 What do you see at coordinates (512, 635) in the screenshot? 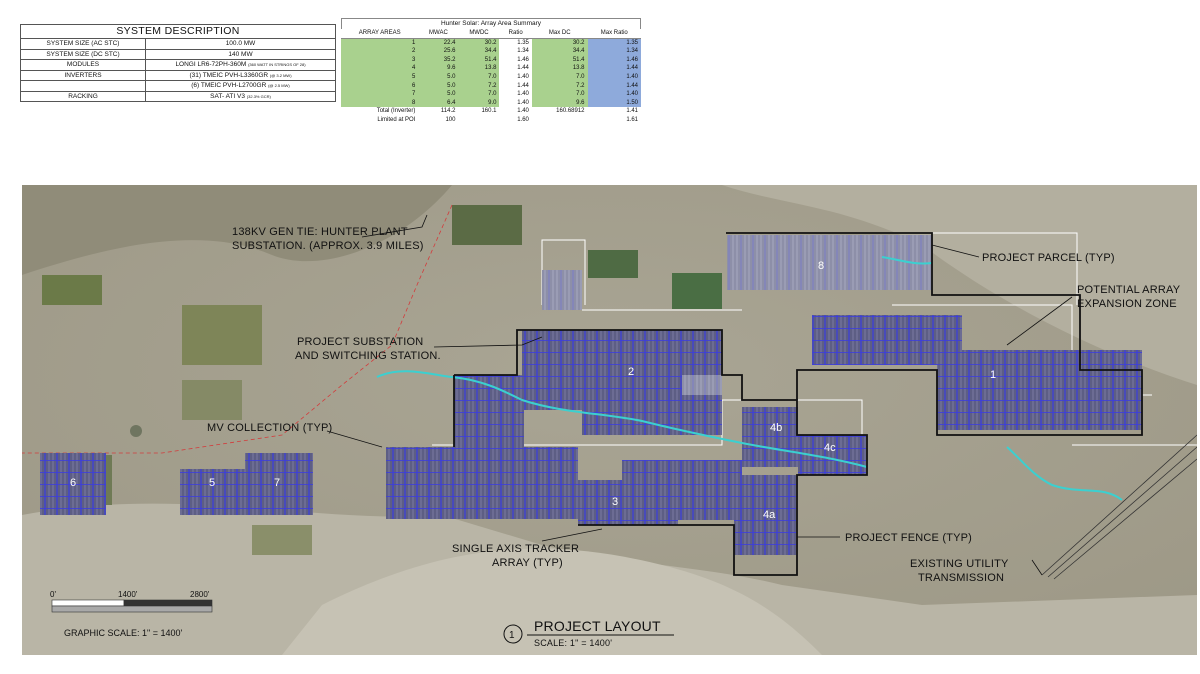
I see `detail-number: 1` at bounding box center [512, 635].